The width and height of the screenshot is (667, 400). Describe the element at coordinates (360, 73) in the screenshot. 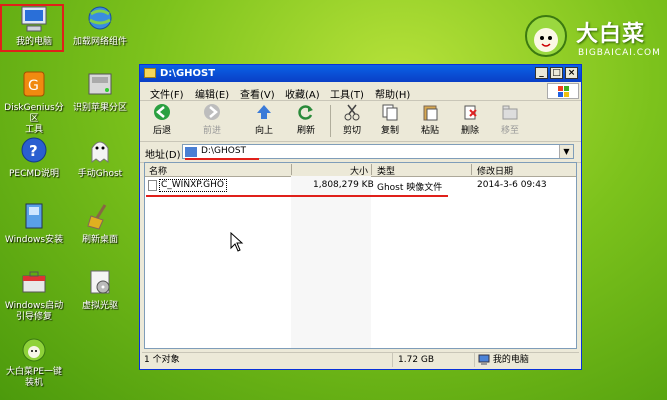

I see `title-bar: D:\GHOST _ □ ×` at that location.